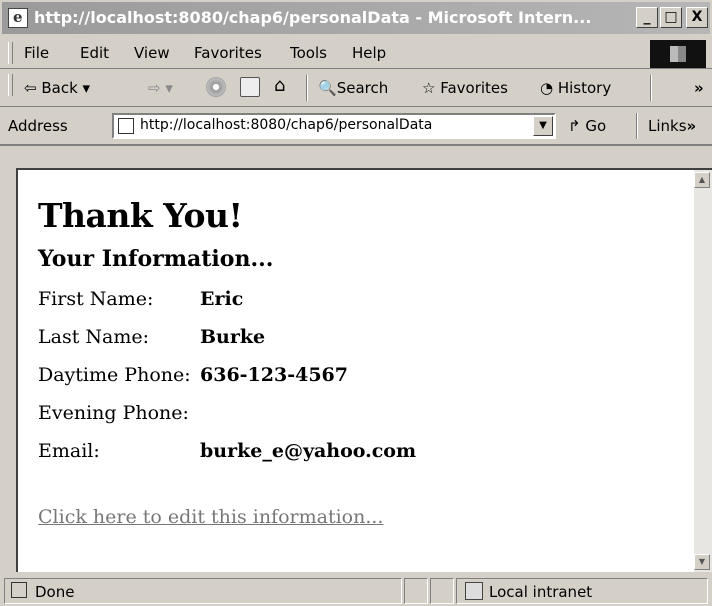 This screenshot has height=606, width=712. What do you see at coordinates (152, 53) in the screenshot?
I see `menu-view: View` at bounding box center [152, 53].